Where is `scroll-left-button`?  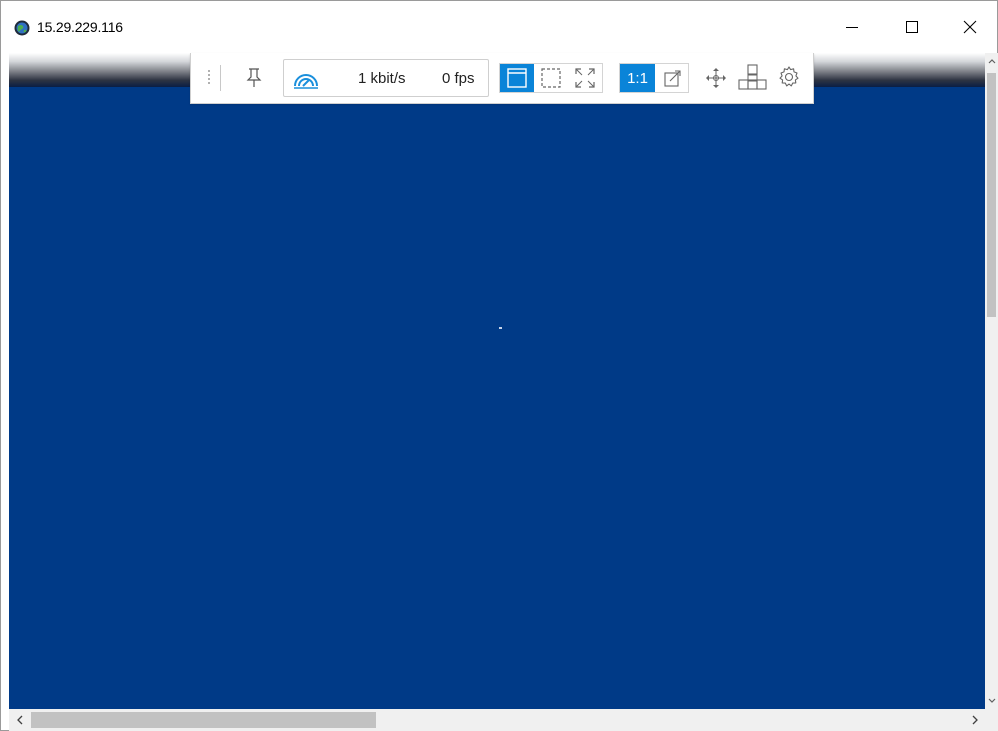 scroll-left-button is located at coordinates (19, 720).